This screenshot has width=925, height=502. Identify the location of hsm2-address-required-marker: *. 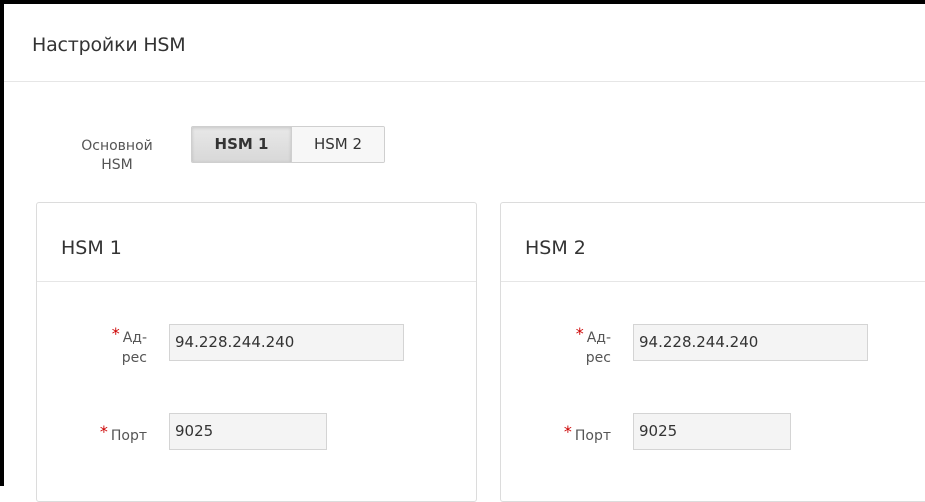
(579, 333).